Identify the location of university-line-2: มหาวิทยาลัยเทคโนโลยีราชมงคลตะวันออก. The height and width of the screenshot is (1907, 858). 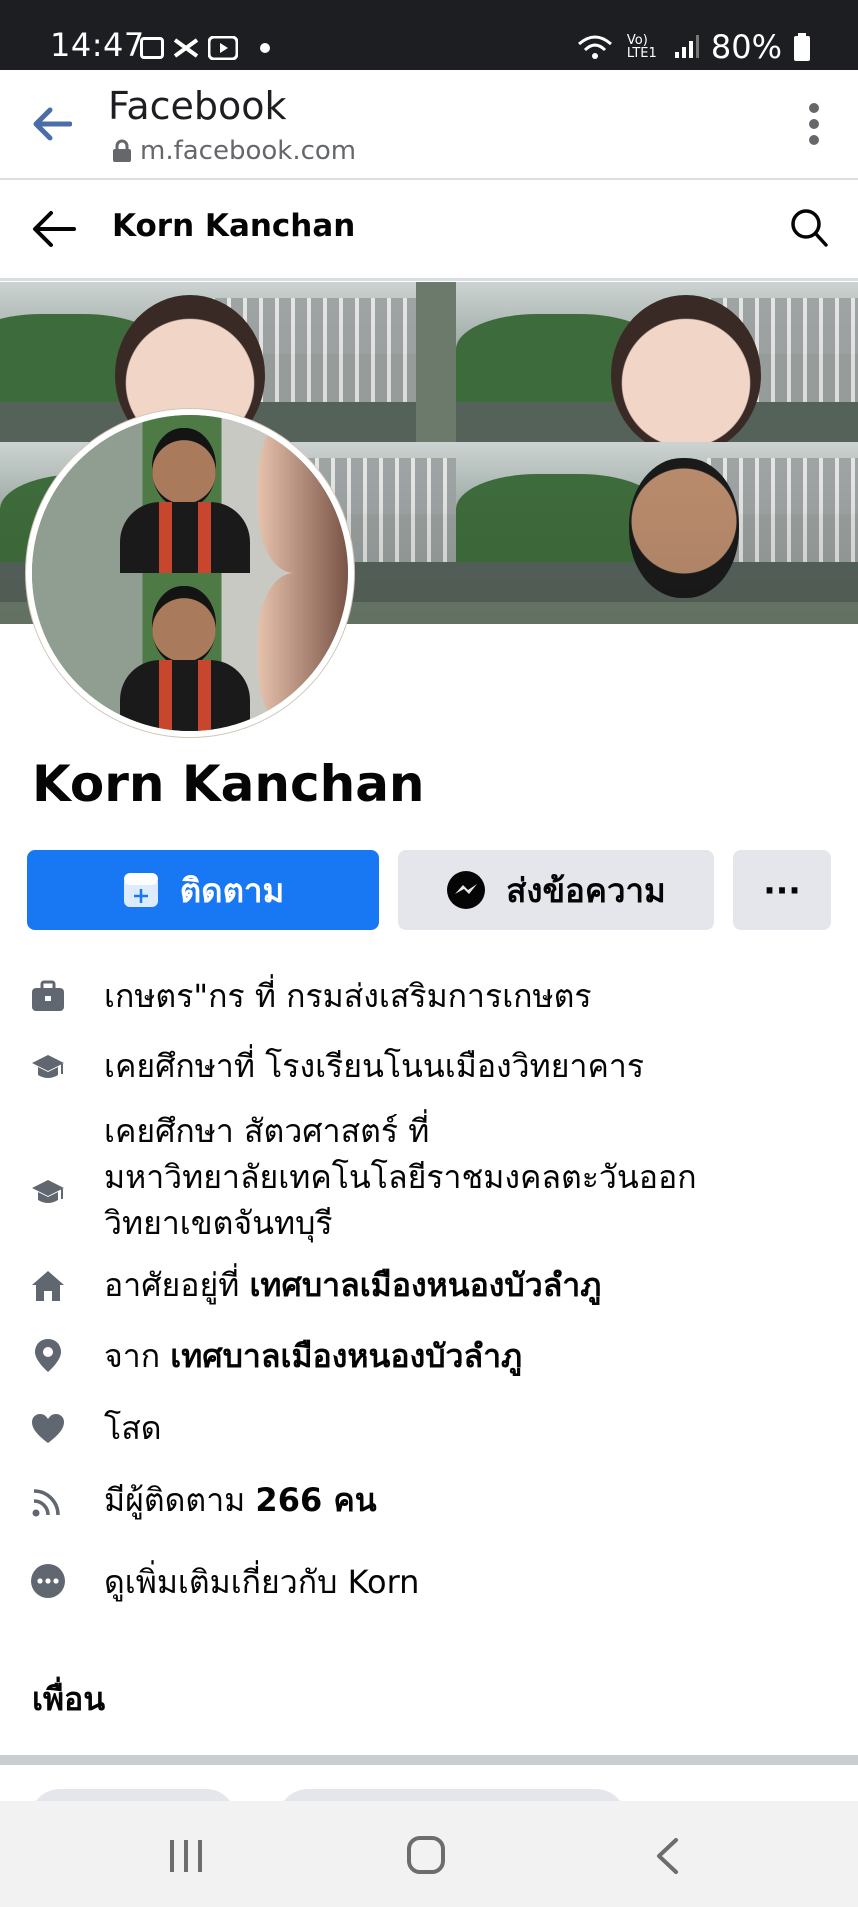
(400, 1177).